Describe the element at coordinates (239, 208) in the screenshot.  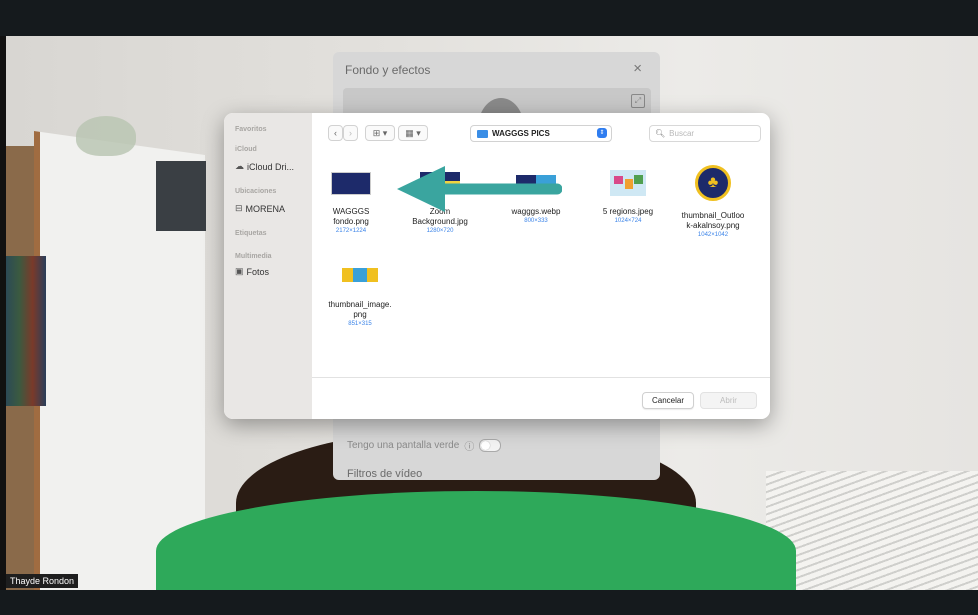
I see `drive-icon: ⊟` at that location.